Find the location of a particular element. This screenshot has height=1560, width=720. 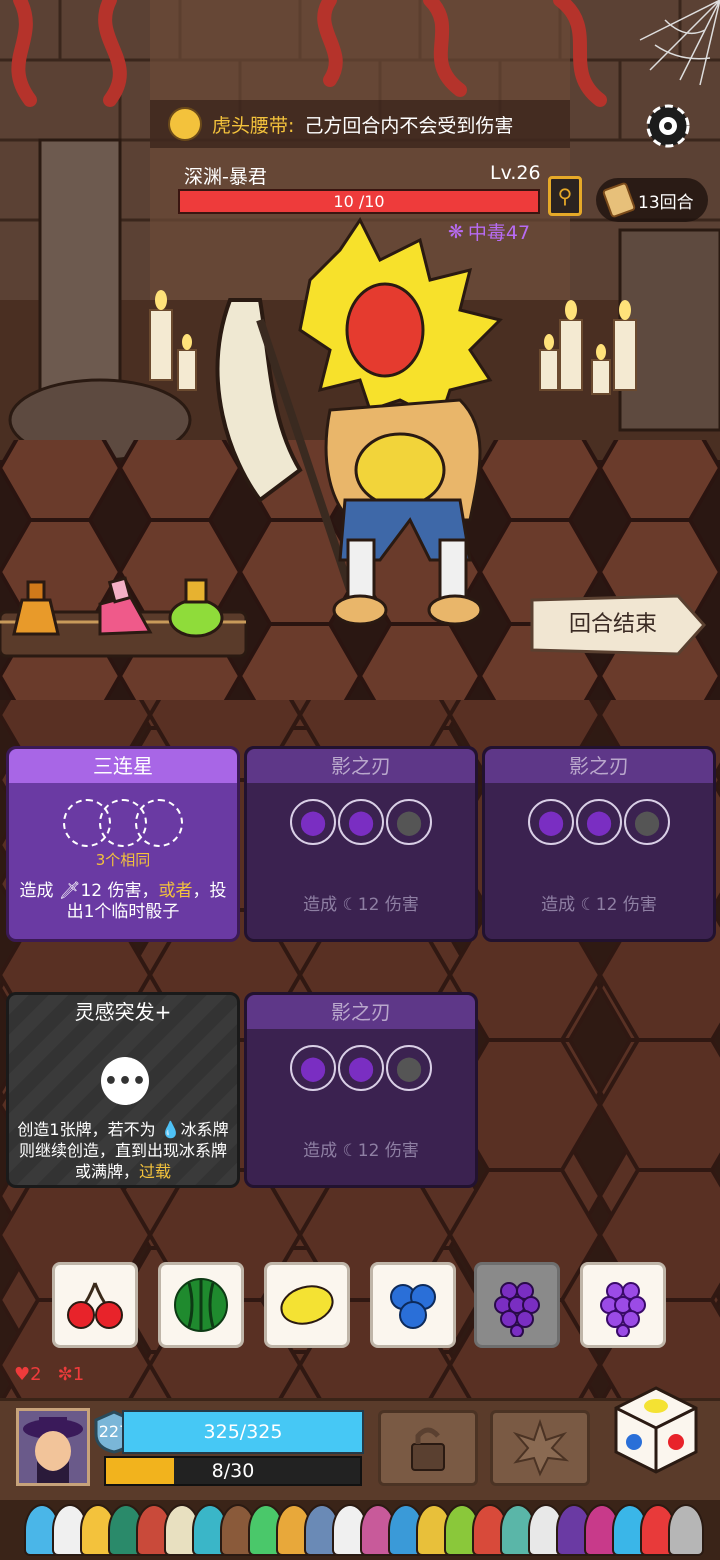

lemon-icon is located at coordinates (307, 1305).